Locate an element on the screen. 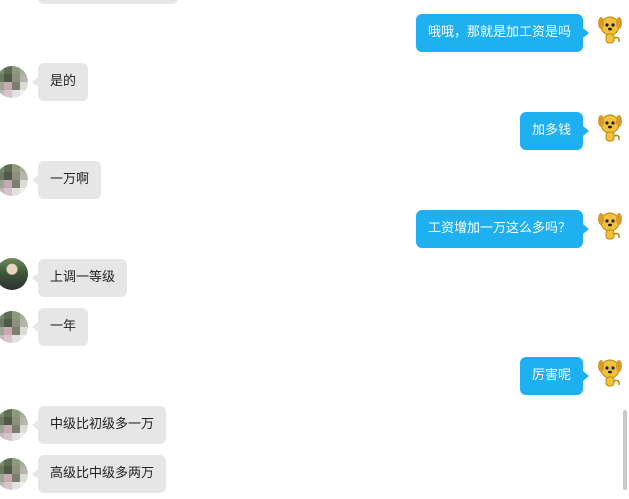 The image size is (629, 499). message-bubble-incoming: 高级比中级多两万 is located at coordinates (99, 474).